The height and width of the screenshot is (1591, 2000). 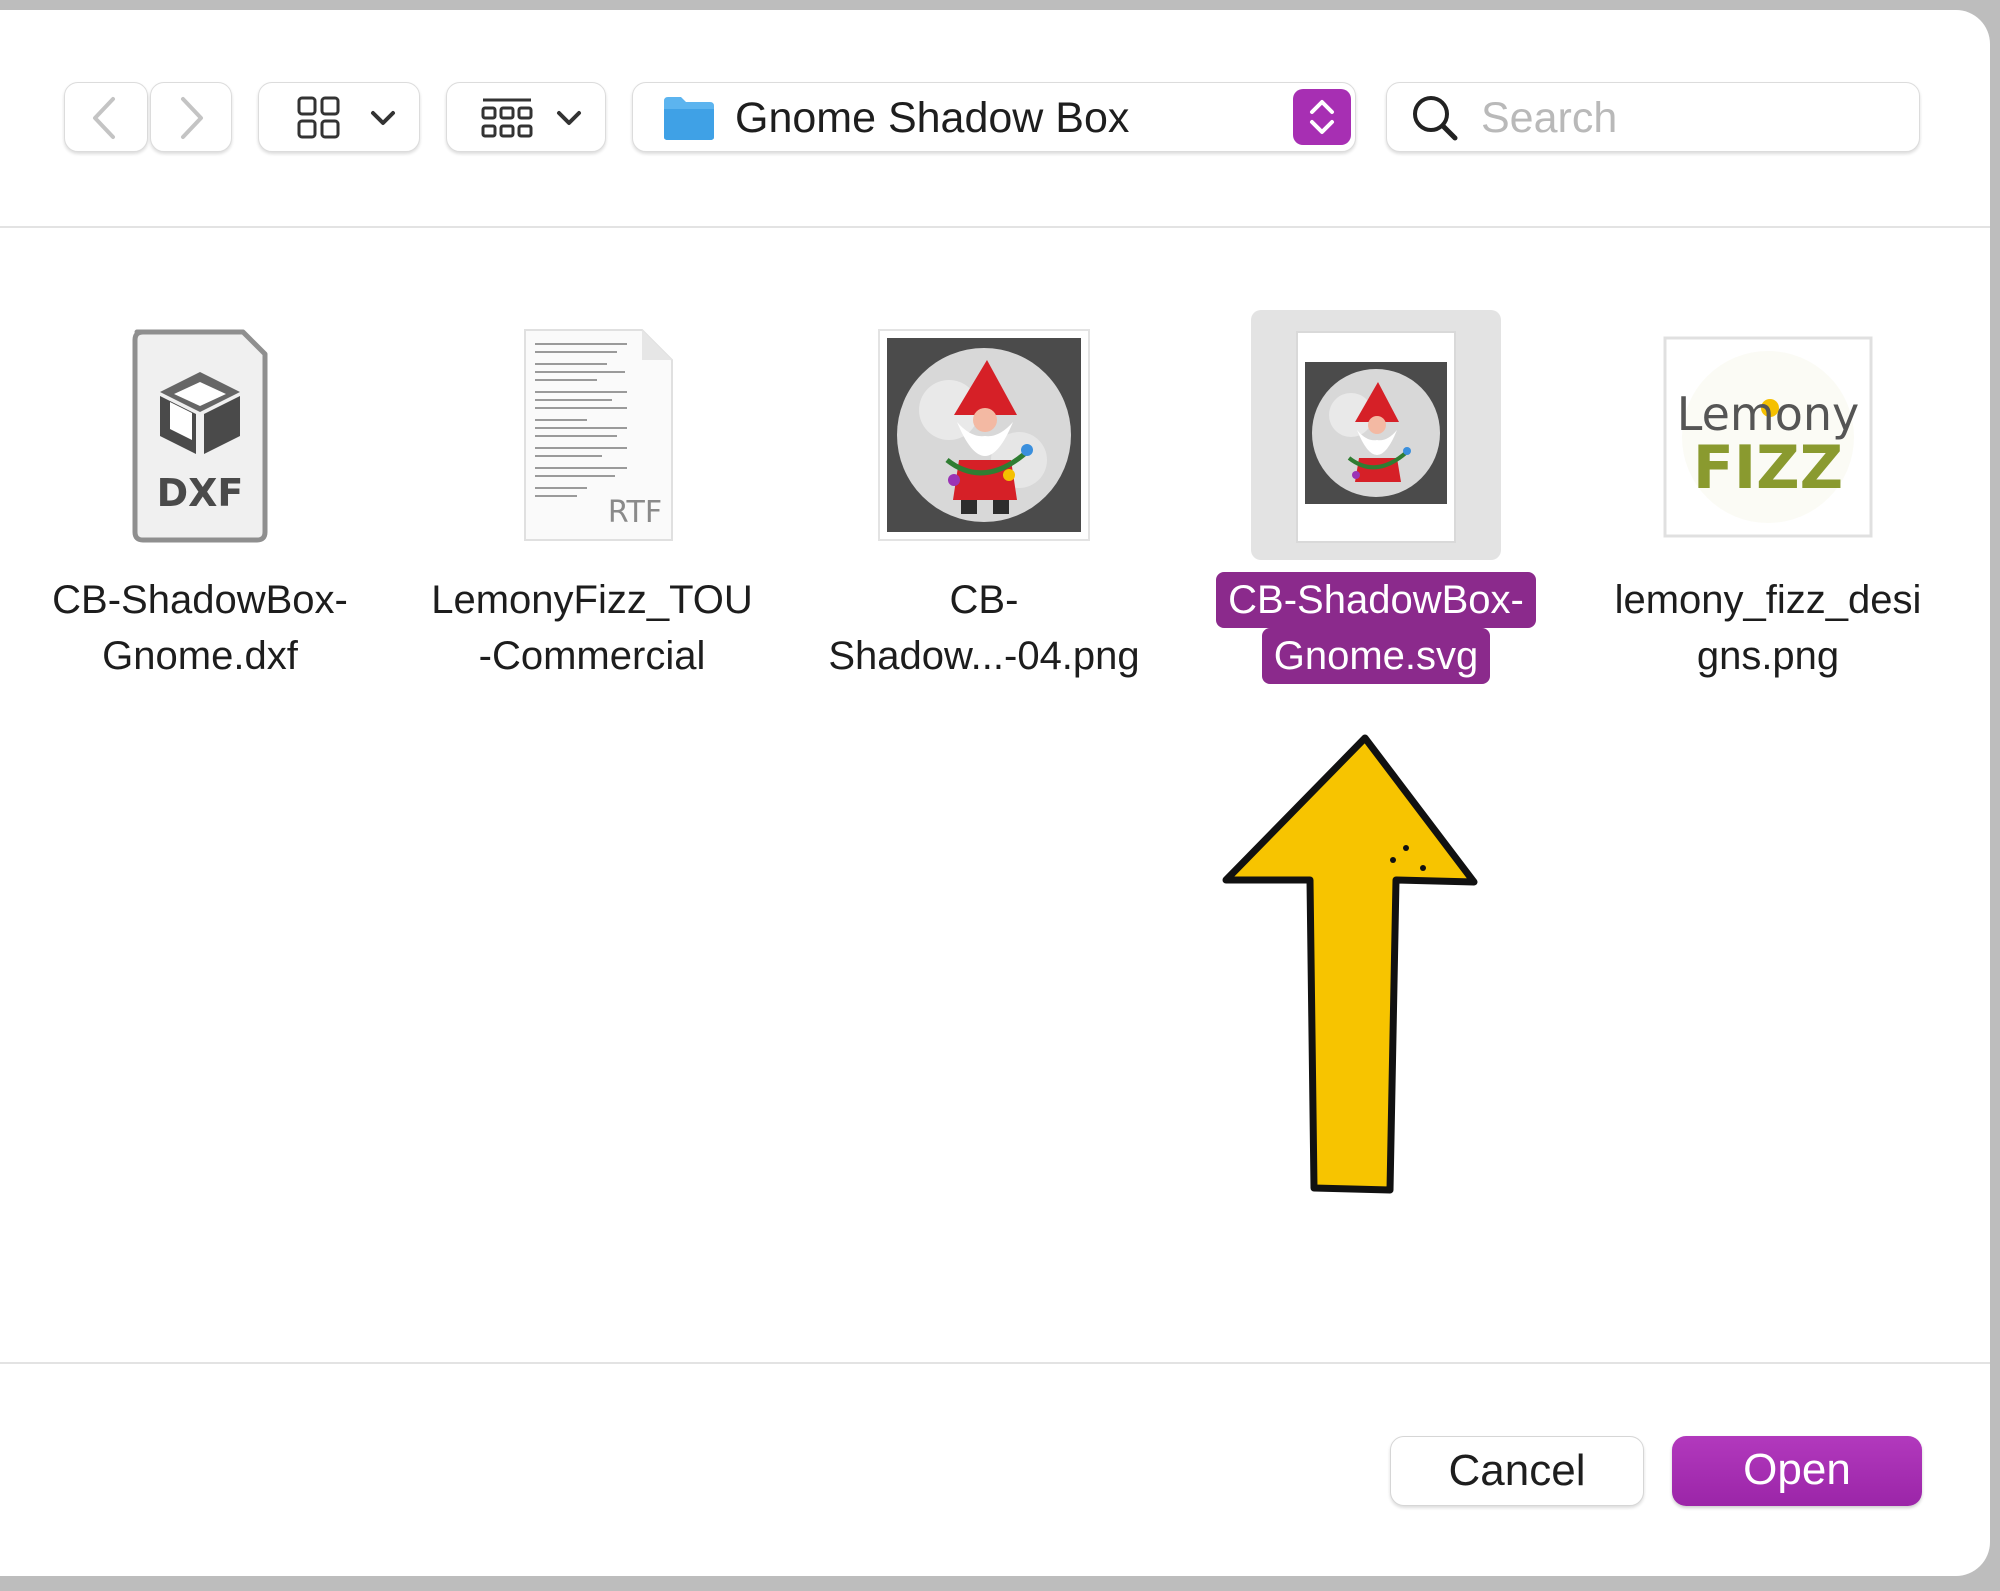 What do you see at coordinates (1350, 964) in the screenshot?
I see `arrow-annotation-icon` at bounding box center [1350, 964].